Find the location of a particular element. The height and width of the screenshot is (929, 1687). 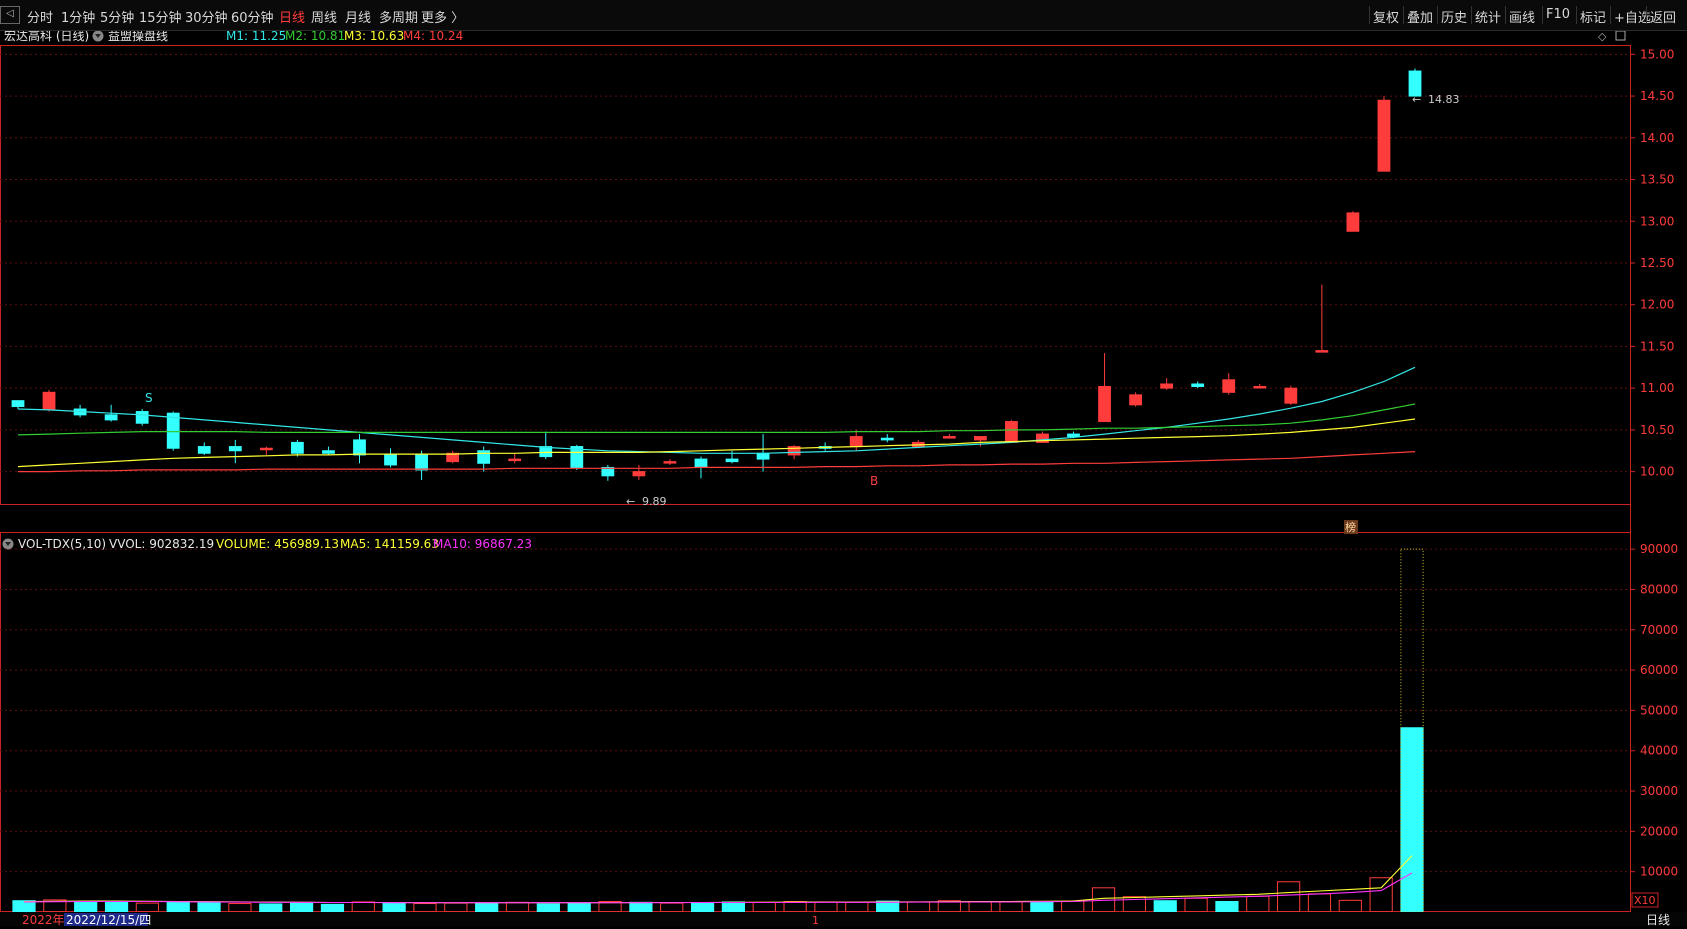

toolbar-button-6: 标记 is located at coordinates (1593, 16).